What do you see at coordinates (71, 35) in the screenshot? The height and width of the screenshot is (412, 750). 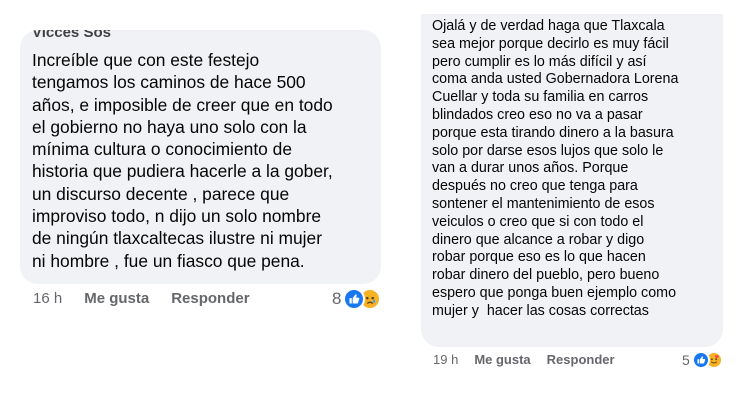 I see `comment-author: Vicces Sos` at bounding box center [71, 35].